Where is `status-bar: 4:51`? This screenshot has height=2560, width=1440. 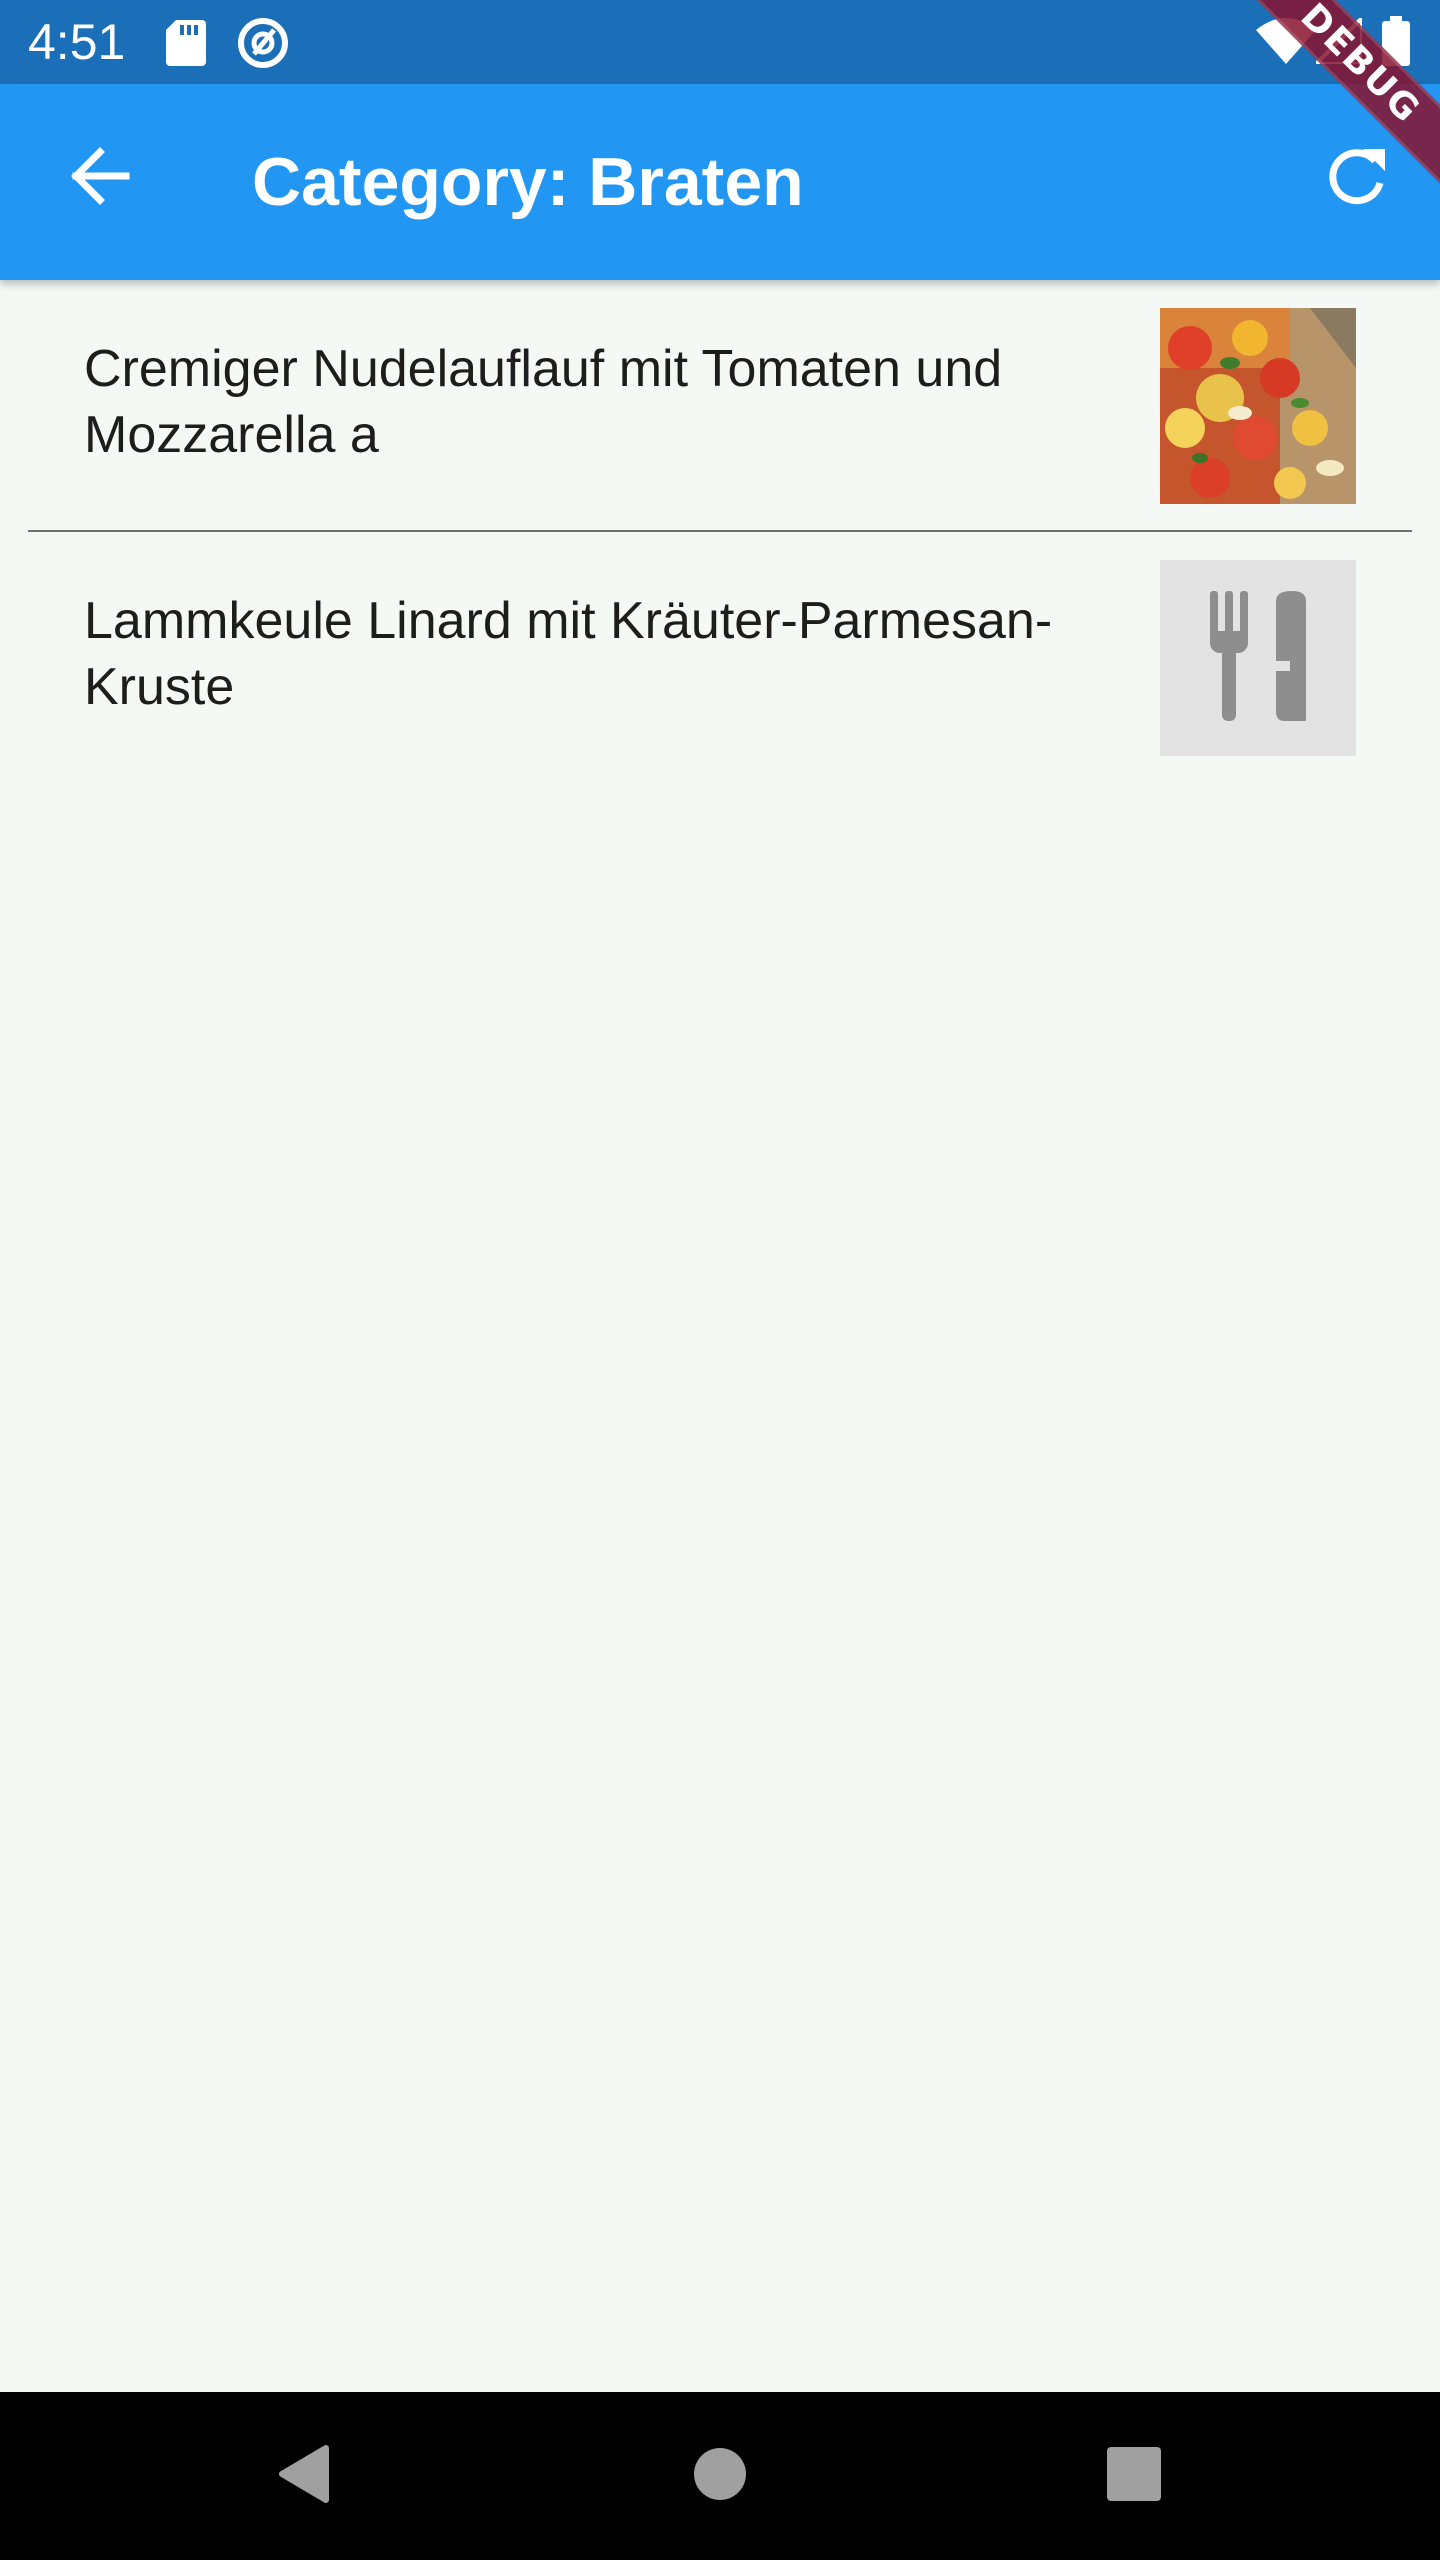 status-bar: 4:51 is located at coordinates (720, 42).